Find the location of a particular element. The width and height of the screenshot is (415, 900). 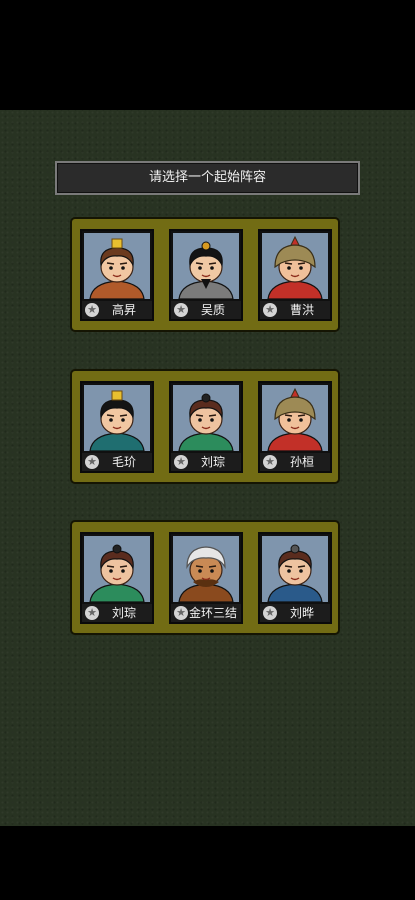

hero-card: ★ 孙桓 is located at coordinates (295, 427).